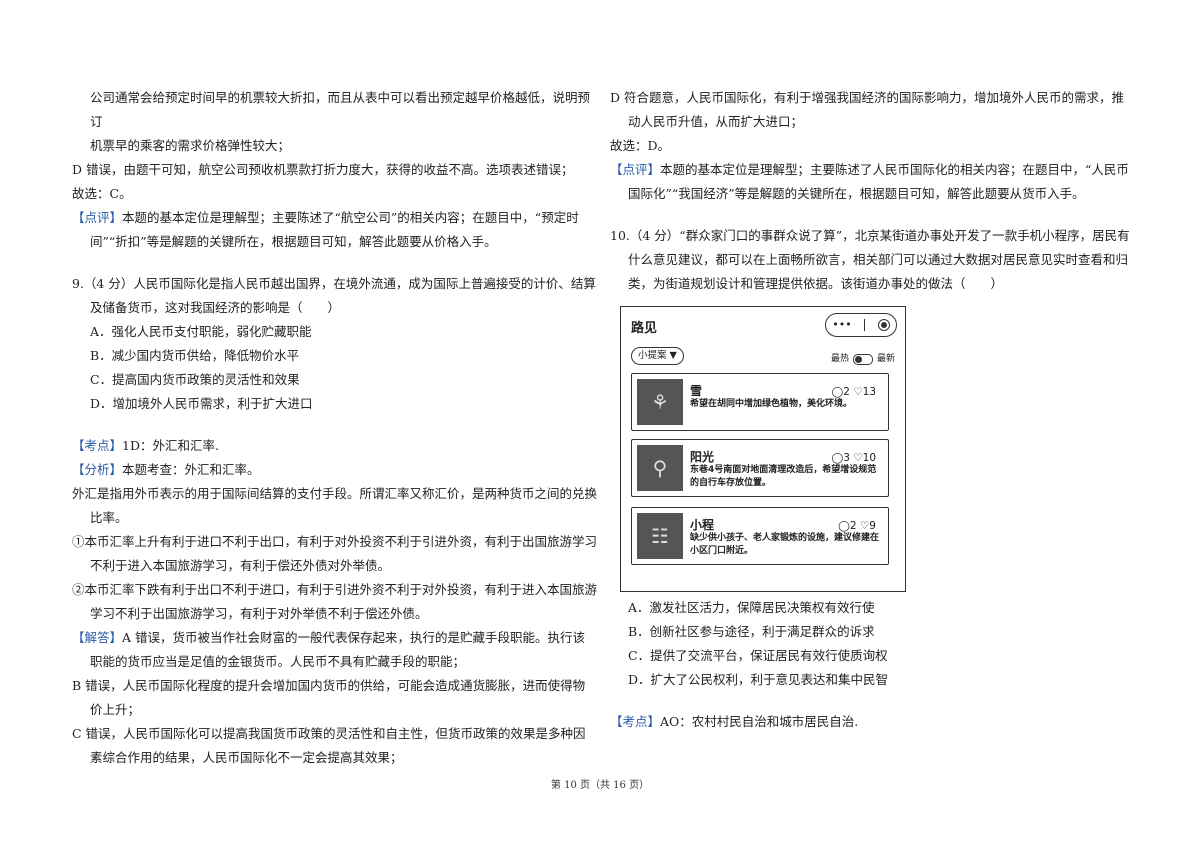 Image resolution: width=1200 pixels, height=848 pixels. Describe the element at coordinates (334, 470) in the screenshot. I see `analysis-block: 【分析】本题考查：外汇和汇率。` at that location.